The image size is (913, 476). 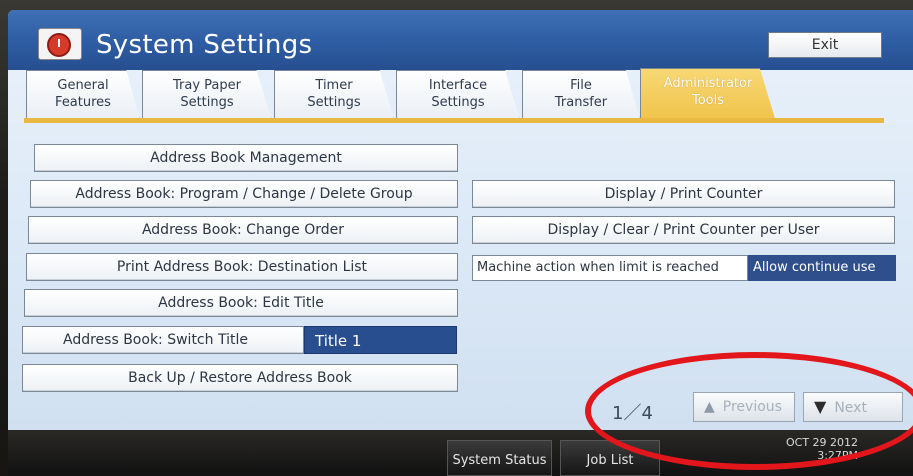 What do you see at coordinates (683, 230) in the screenshot?
I see `display-clear-print-counter-per-user-button: Display / Clear / Print Counter per User` at bounding box center [683, 230].